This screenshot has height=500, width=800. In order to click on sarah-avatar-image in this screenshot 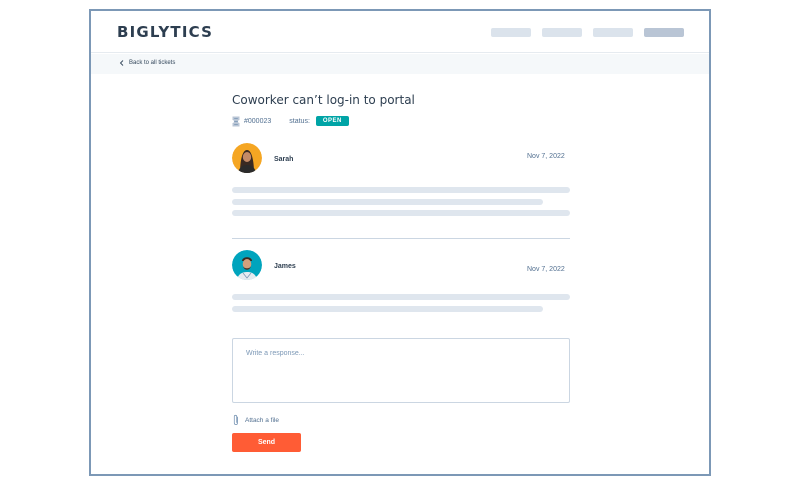, I will do `click(247, 158)`.